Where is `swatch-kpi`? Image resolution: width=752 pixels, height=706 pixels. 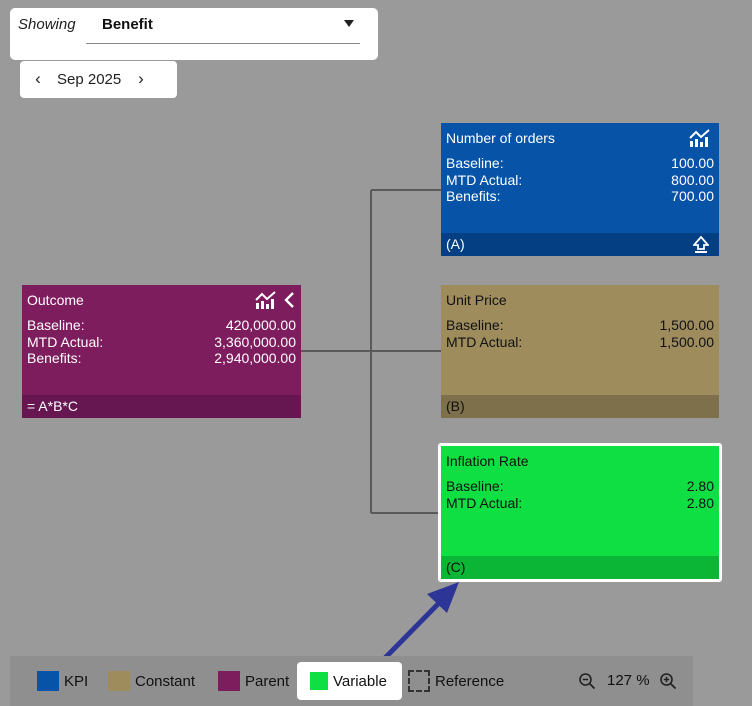
swatch-kpi is located at coordinates (48, 681).